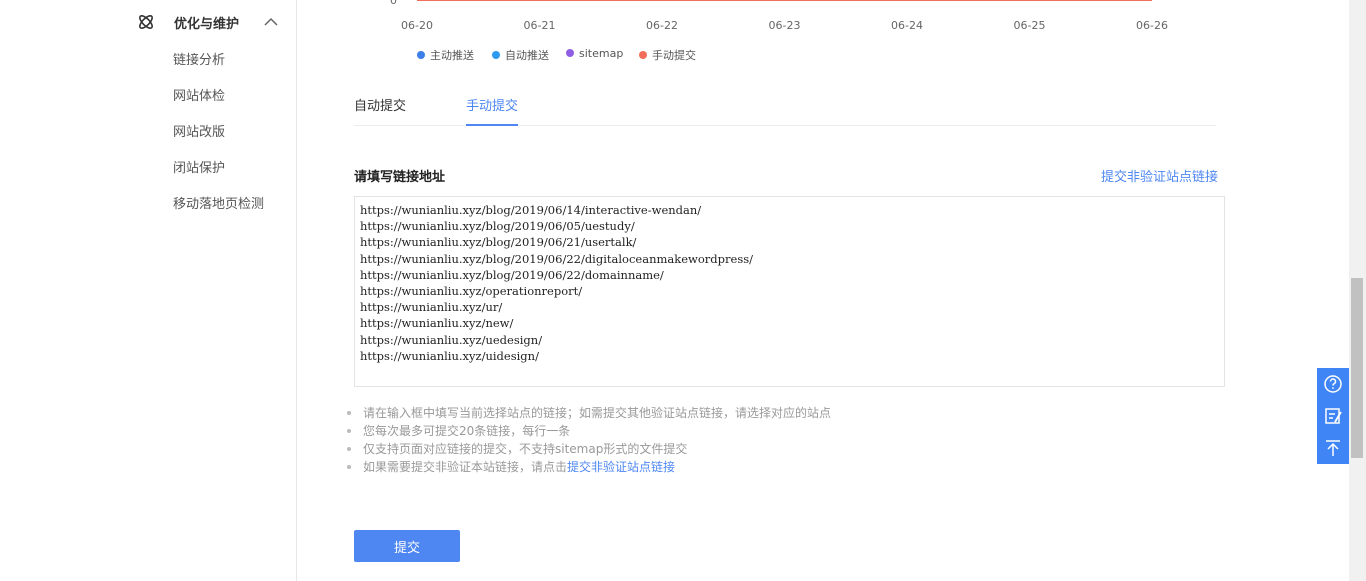 The image size is (1366, 581). What do you see at coordinates (589, 413) in the screenshot?
I see `note-item: 请在输入框中填写当前选择站点的链接；如需提交其他验证站点链接，请选择对应的站点` at bounding box center [589, 413].